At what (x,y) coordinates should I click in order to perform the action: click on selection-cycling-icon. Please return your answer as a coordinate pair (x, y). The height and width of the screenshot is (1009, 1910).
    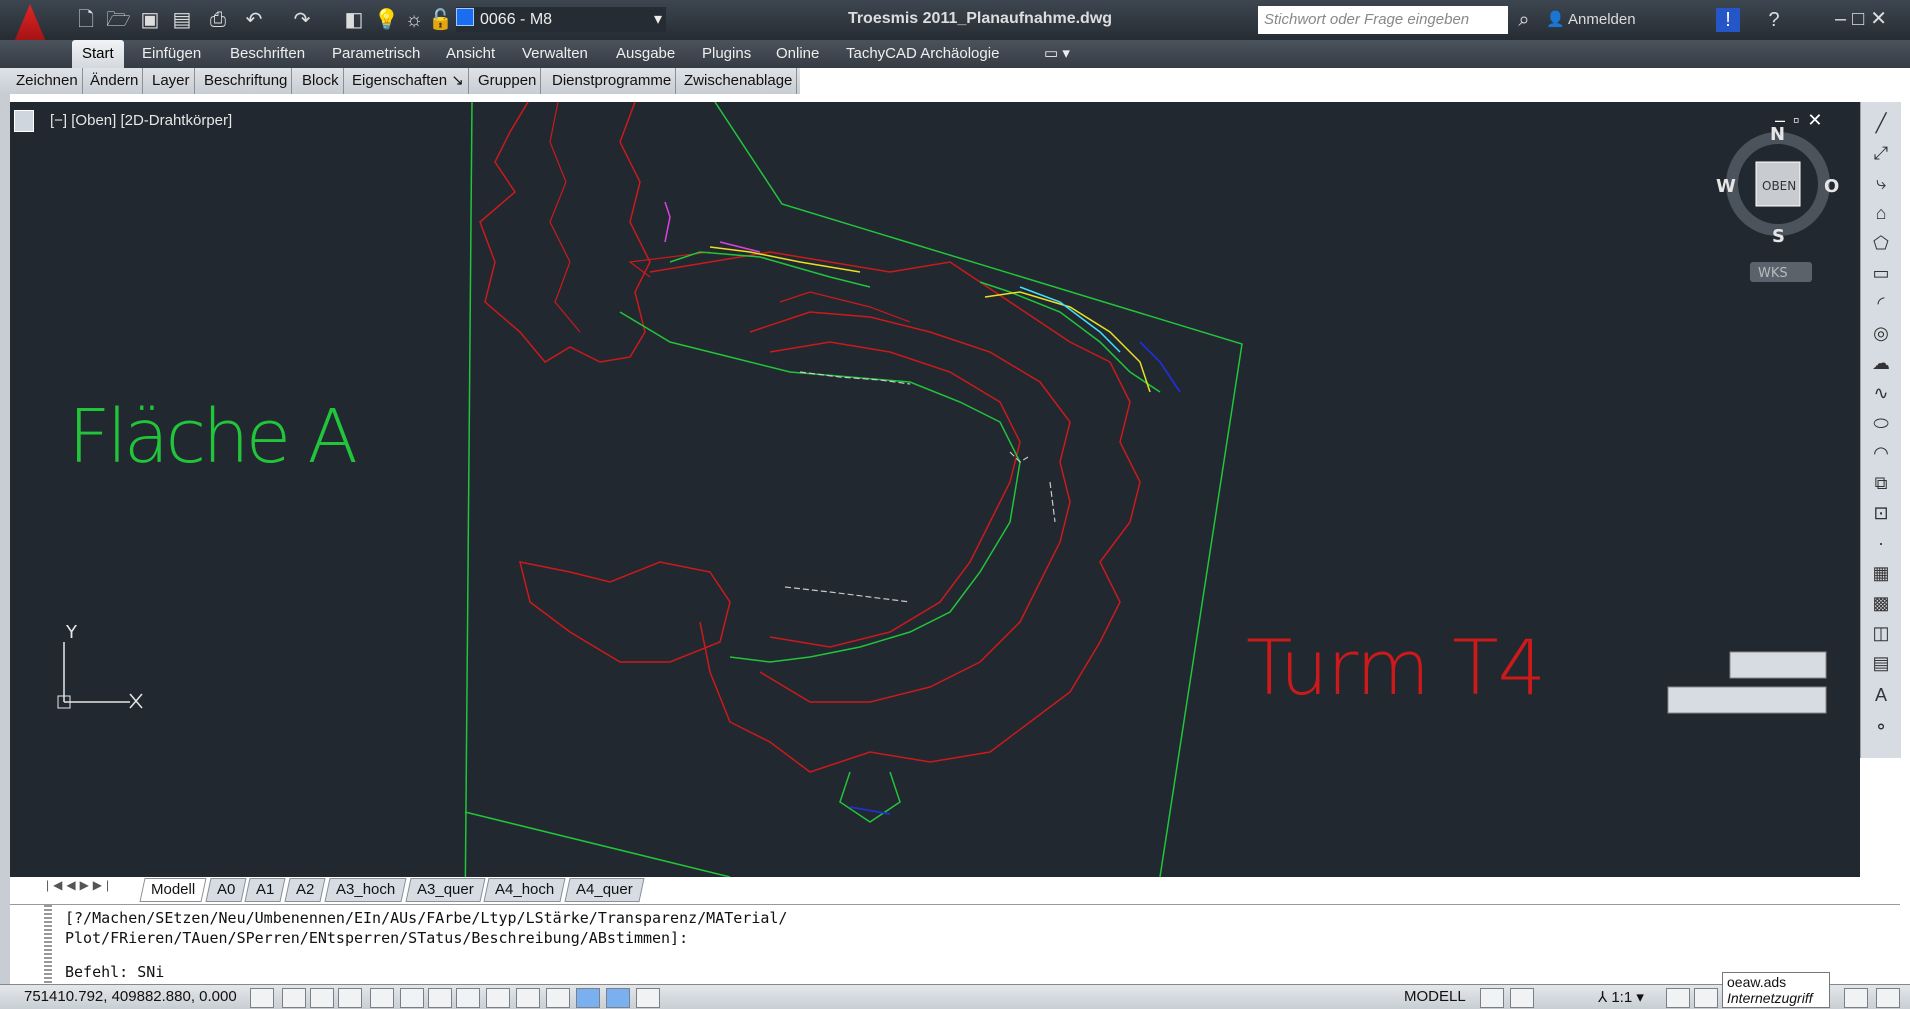
    Looking at the image, I should click on (648, 998).